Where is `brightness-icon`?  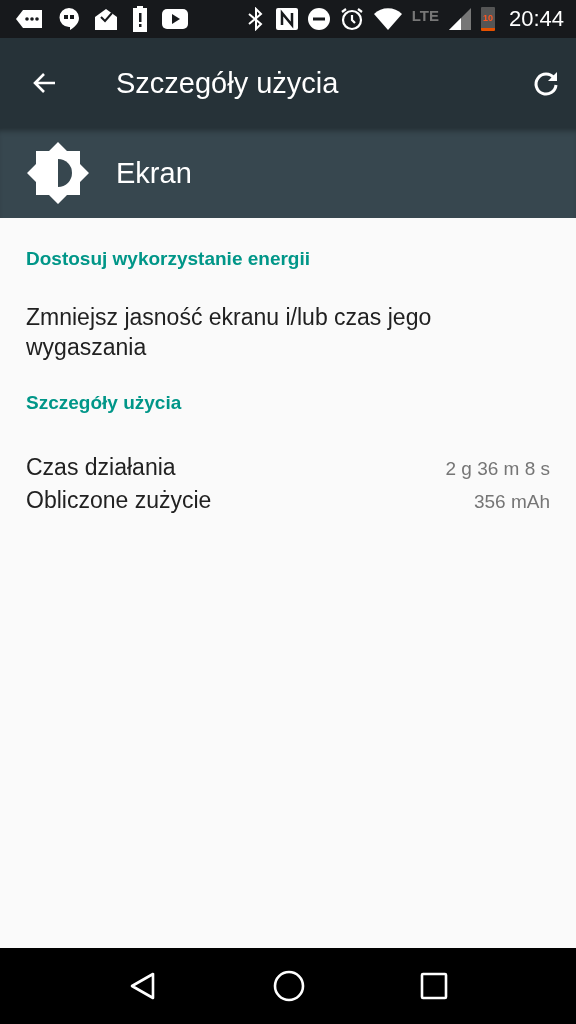
brightness-icon is located at coordinates (58, 173).